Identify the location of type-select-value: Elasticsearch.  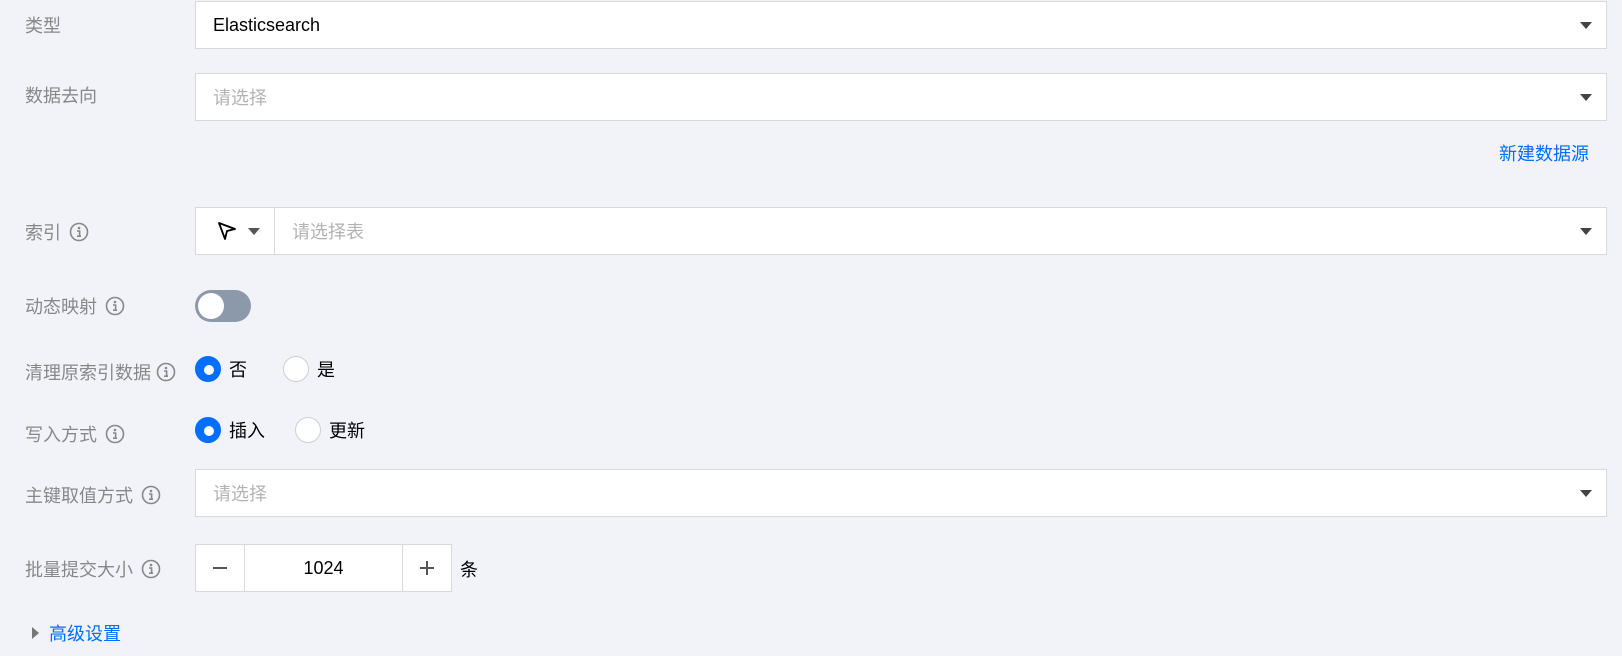
(267, 24).